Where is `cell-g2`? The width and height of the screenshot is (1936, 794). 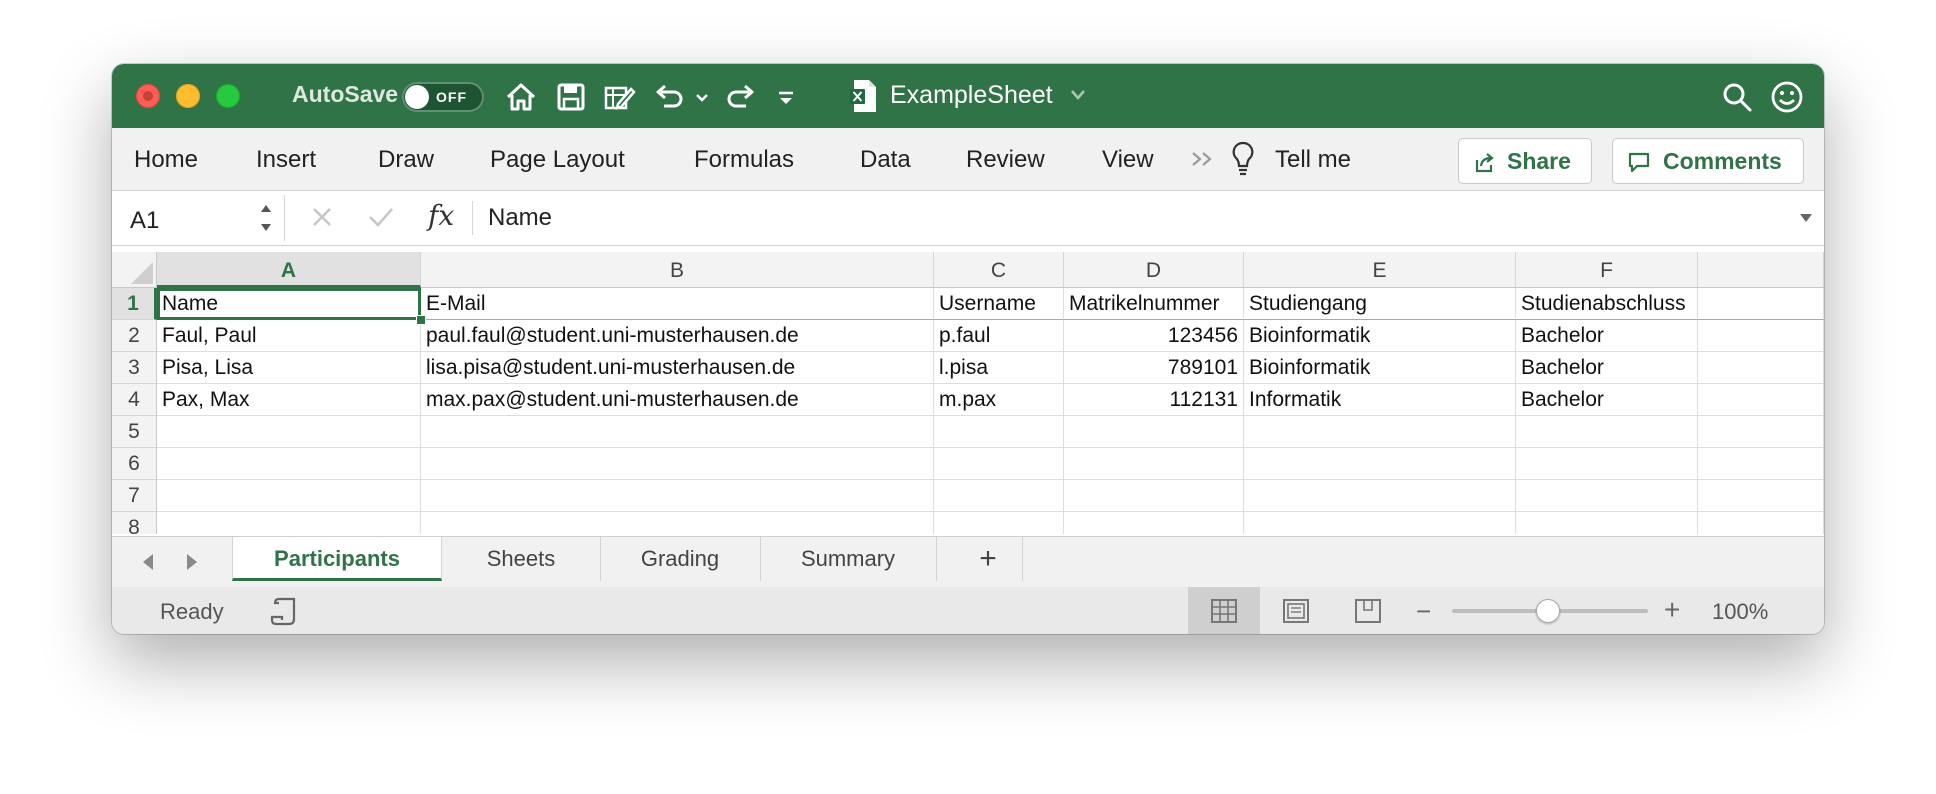
cell-g2 is located at coordinates (1761, 336).